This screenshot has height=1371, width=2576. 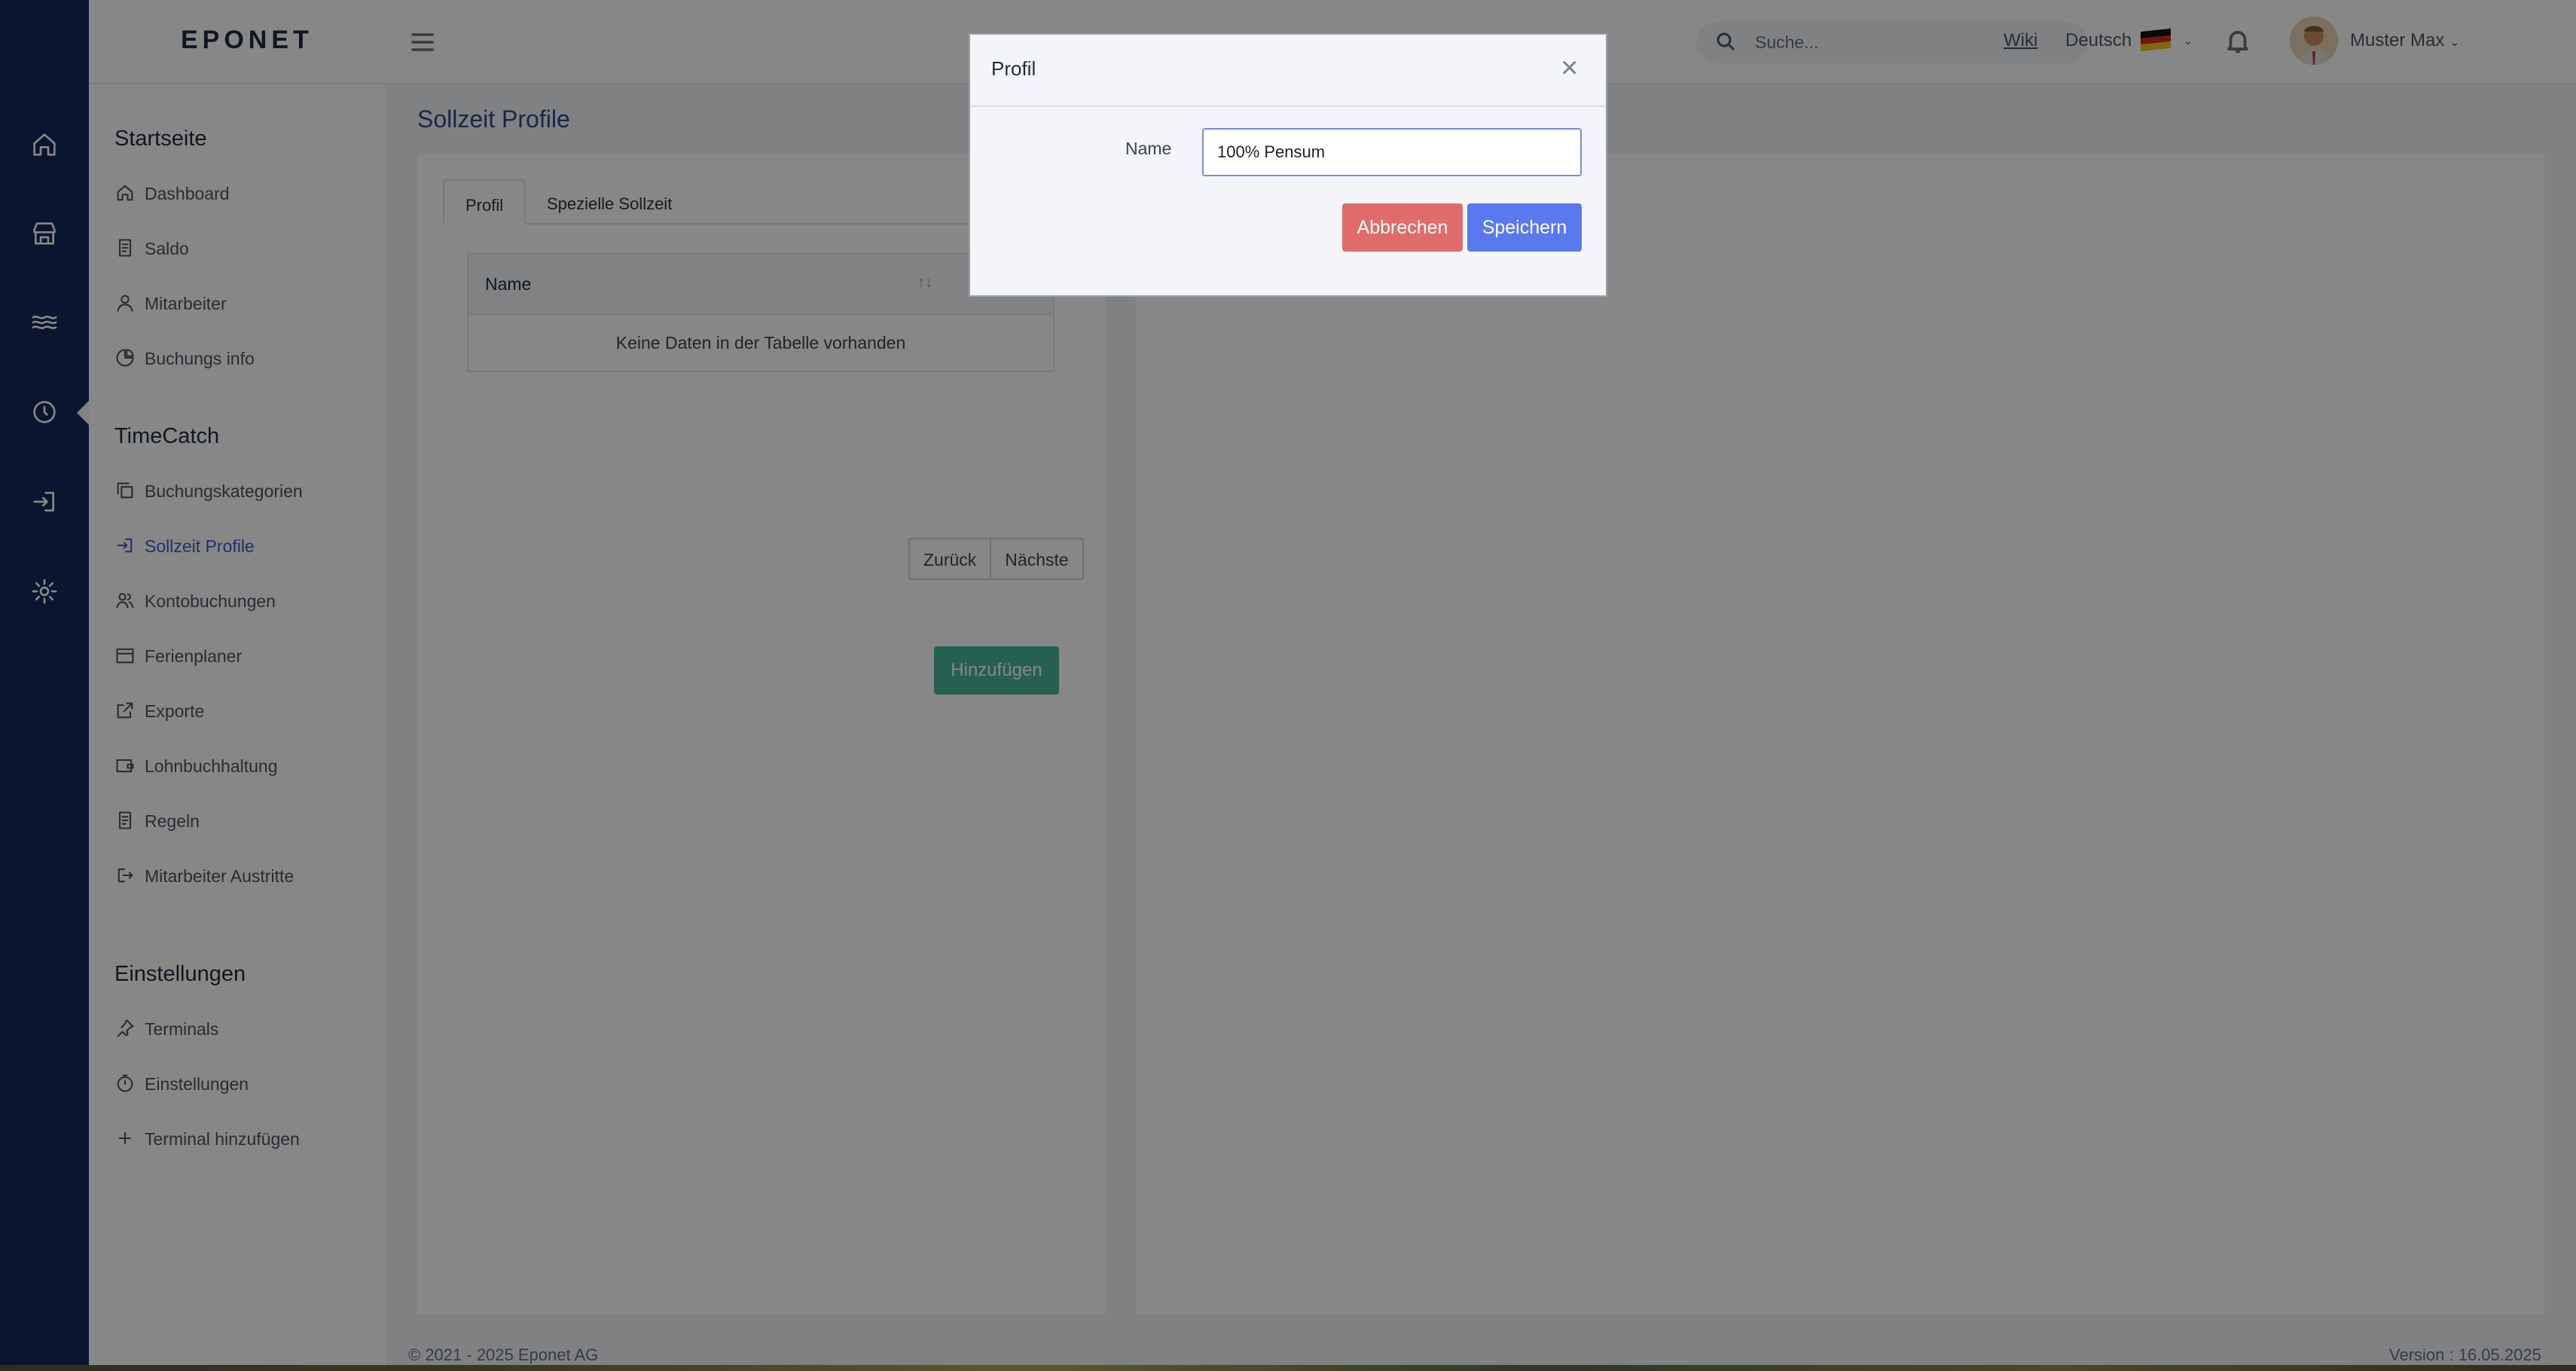 I want to click on close-icon: ×, so click(x=1569, y=68).